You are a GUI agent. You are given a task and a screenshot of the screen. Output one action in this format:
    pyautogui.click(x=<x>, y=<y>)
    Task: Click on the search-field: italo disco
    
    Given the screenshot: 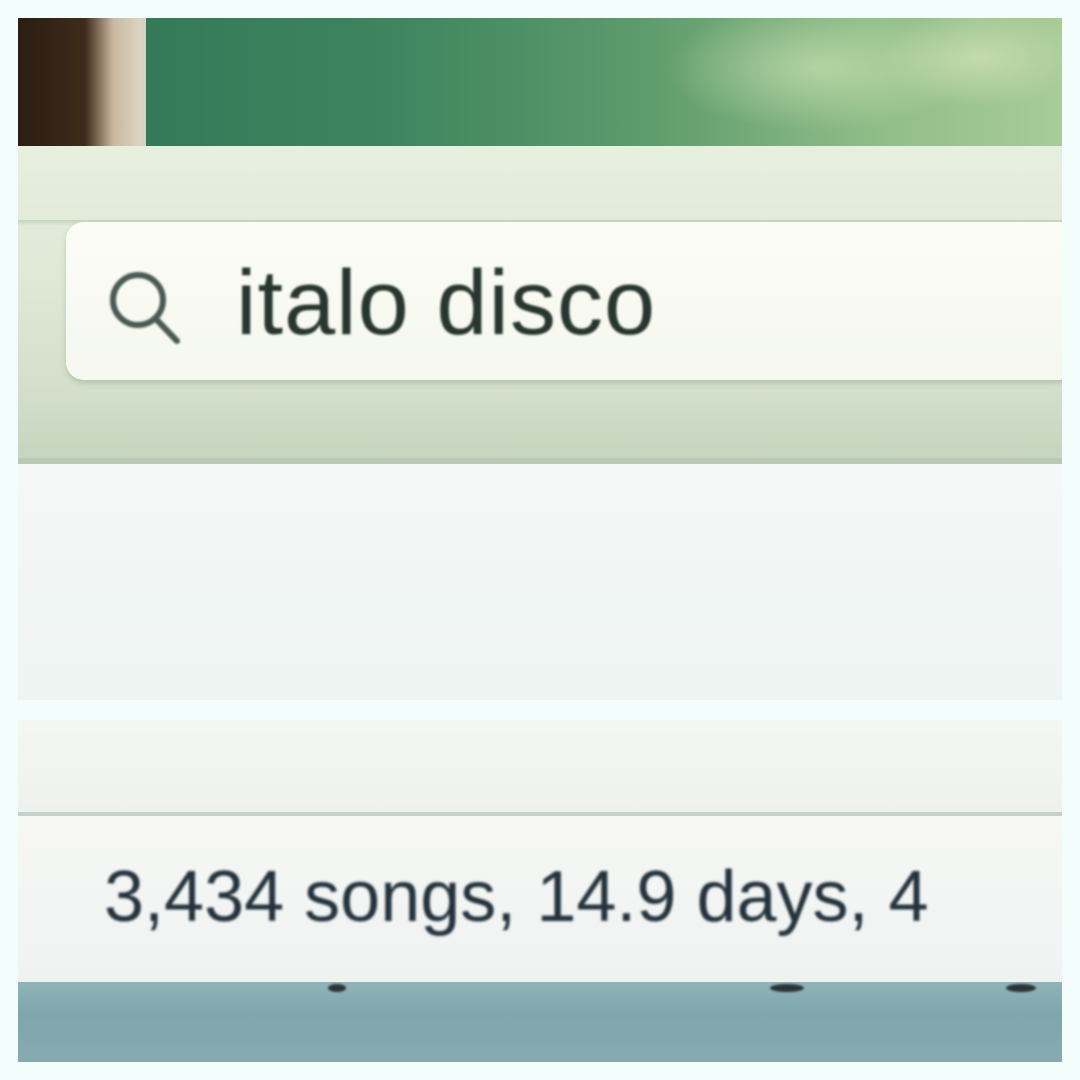 What is the action you would take?
    pyautogui.click(x=564, y=301)
    